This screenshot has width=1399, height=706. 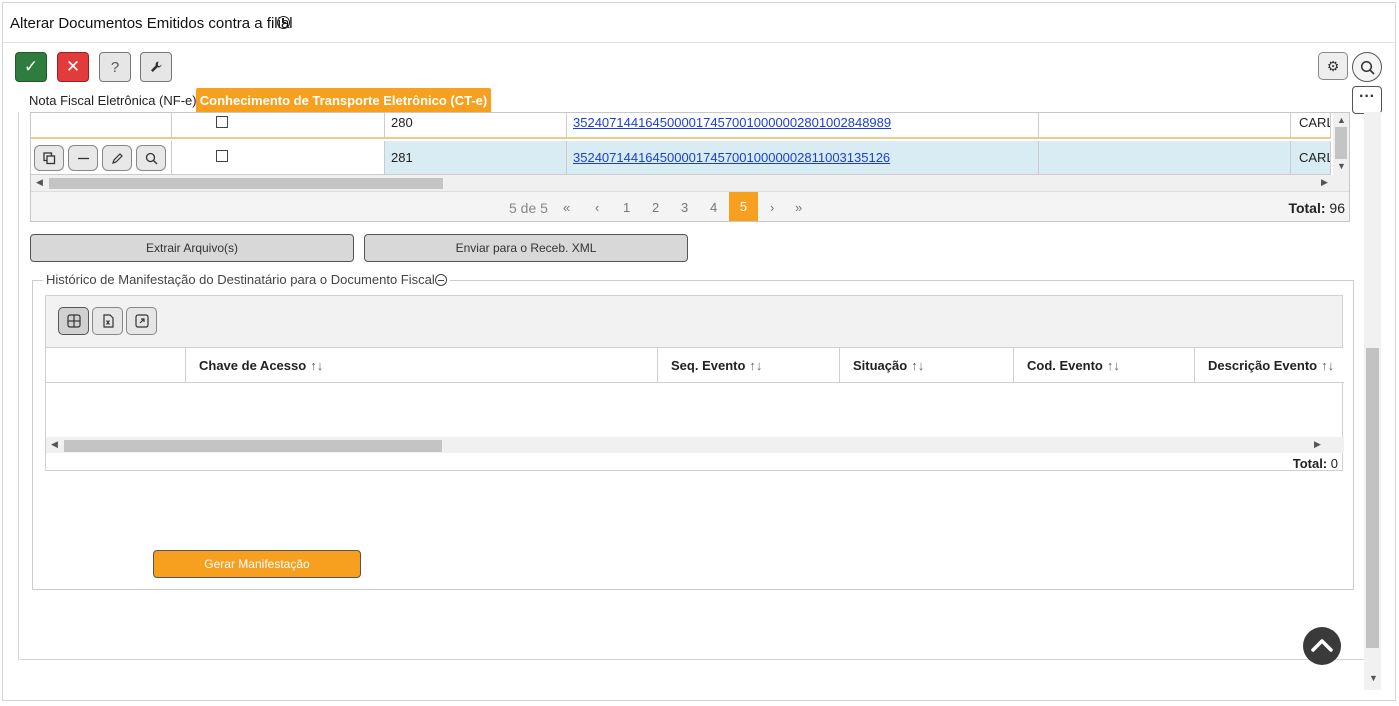 I want to click on first-page-button: «, so click(x=566, y=207).